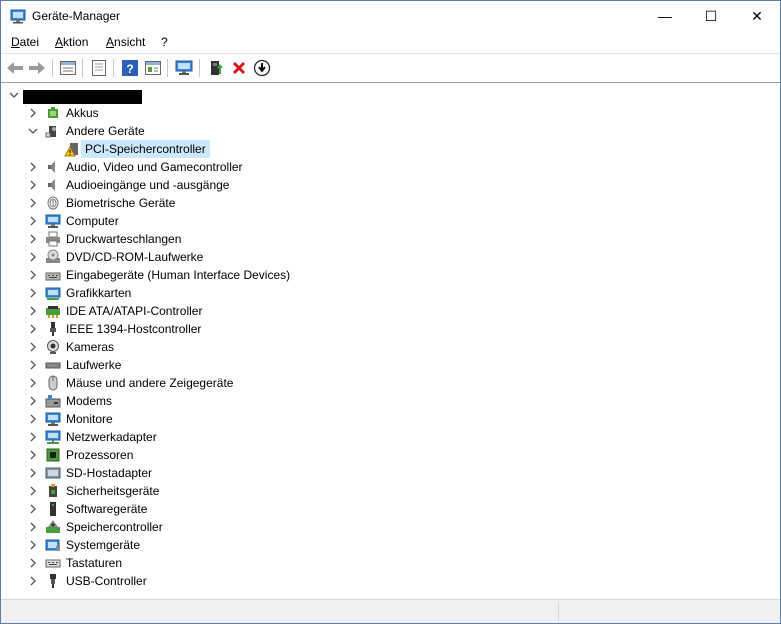  I want to click on tree-item-label: PCI-Speichercontroller, so click(145, 149).